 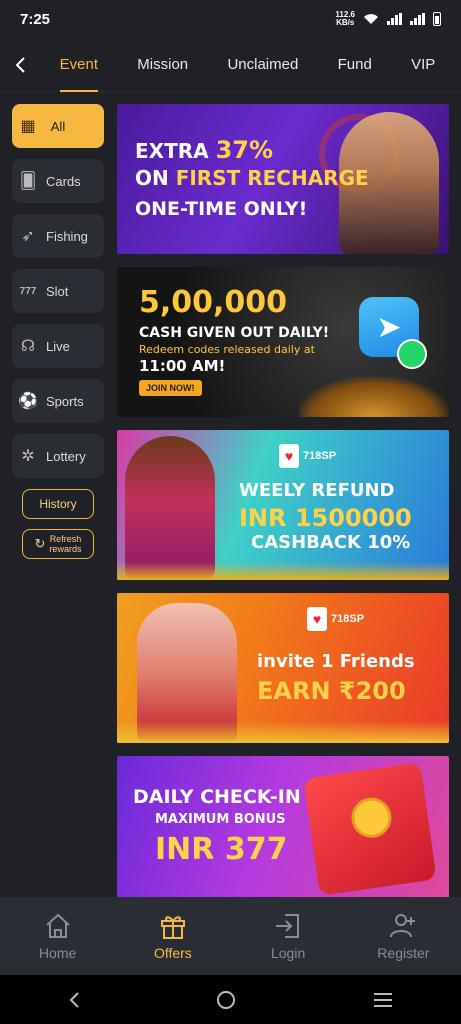 What do you see at coordinates (383, 1000) in the screenshot?
I see `system-recents-icon` at bounding box center [383, 1000].